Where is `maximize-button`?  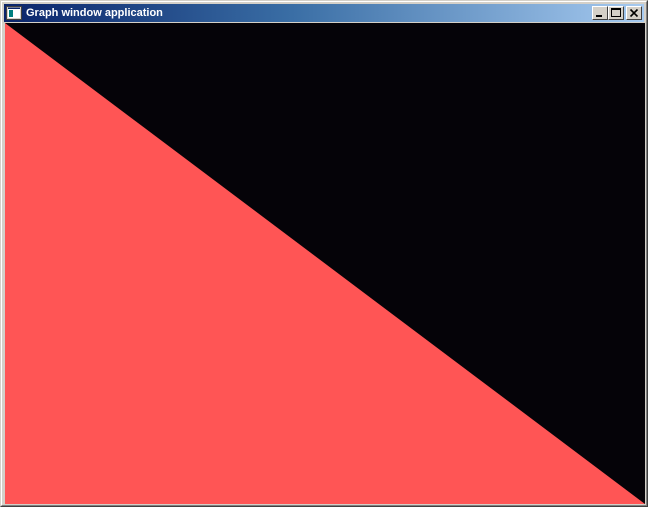 maximize-button is located at coordinates (616, 13).